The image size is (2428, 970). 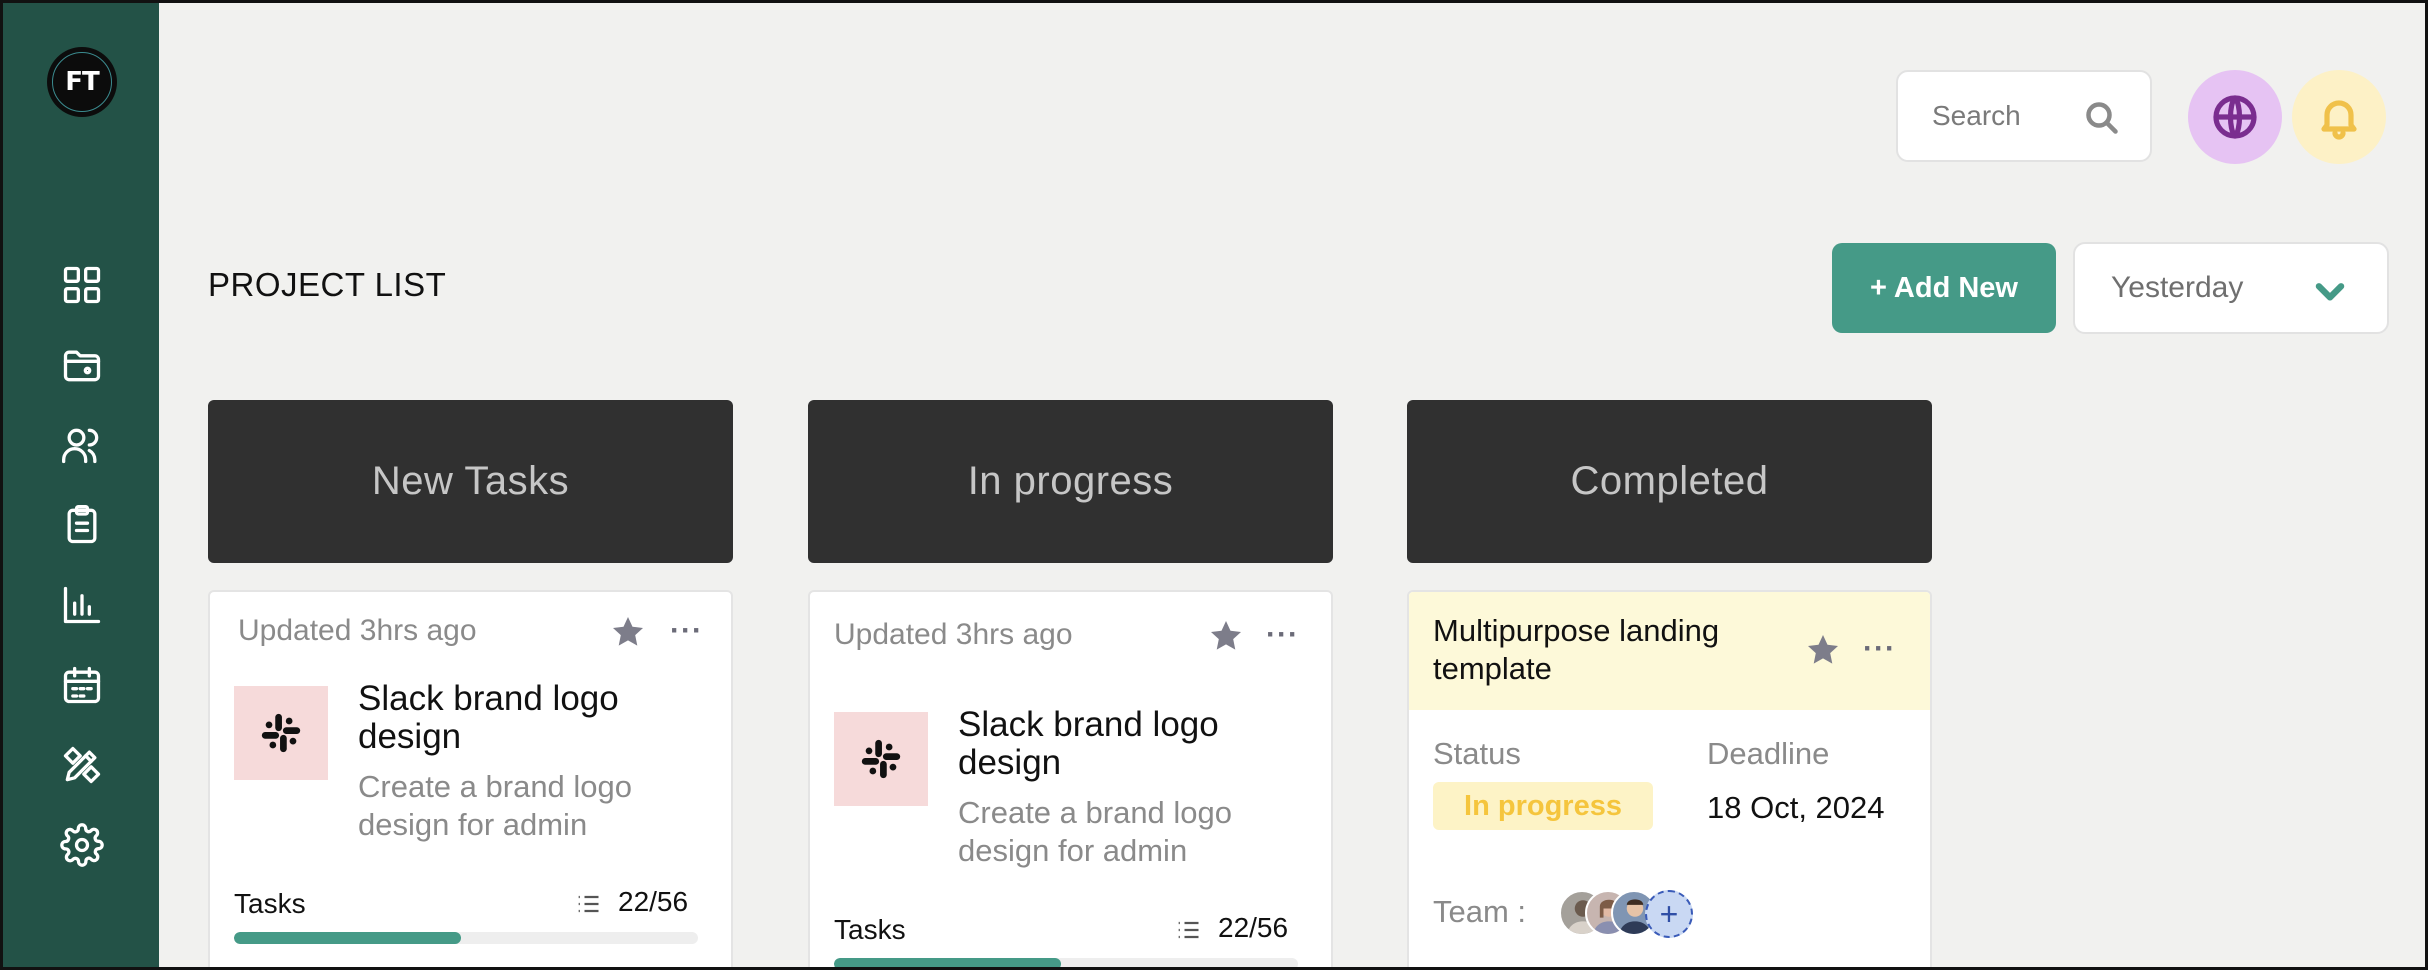 I want to click on page-title: PROJECT LIST, so click(x=327, y=284).